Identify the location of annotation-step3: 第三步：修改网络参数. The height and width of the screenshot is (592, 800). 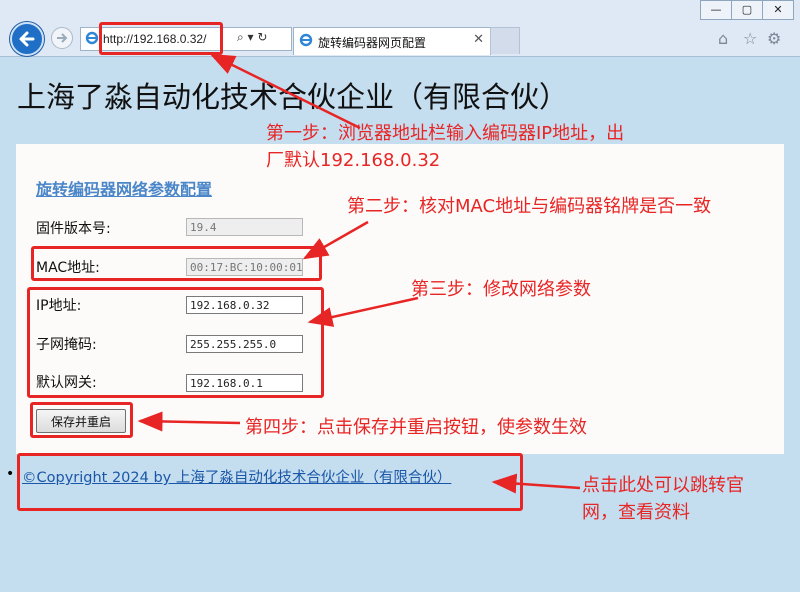
(501, 289).